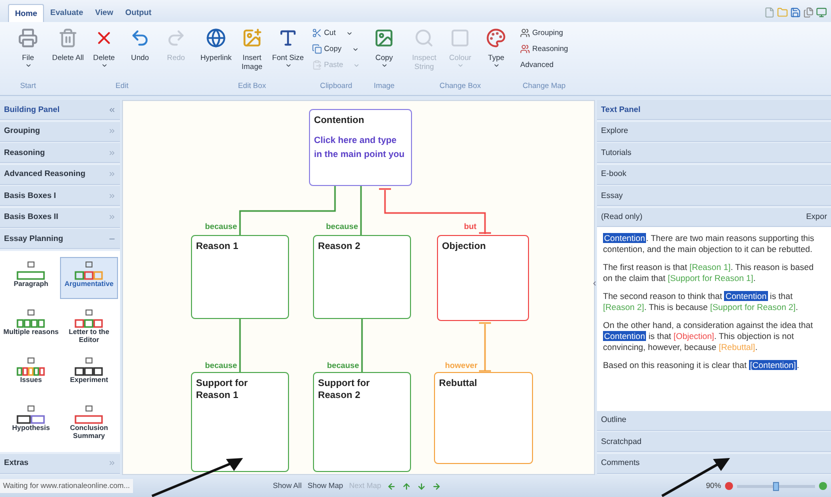  I want to click on panel-header: Text Panel, so click(714, 110).